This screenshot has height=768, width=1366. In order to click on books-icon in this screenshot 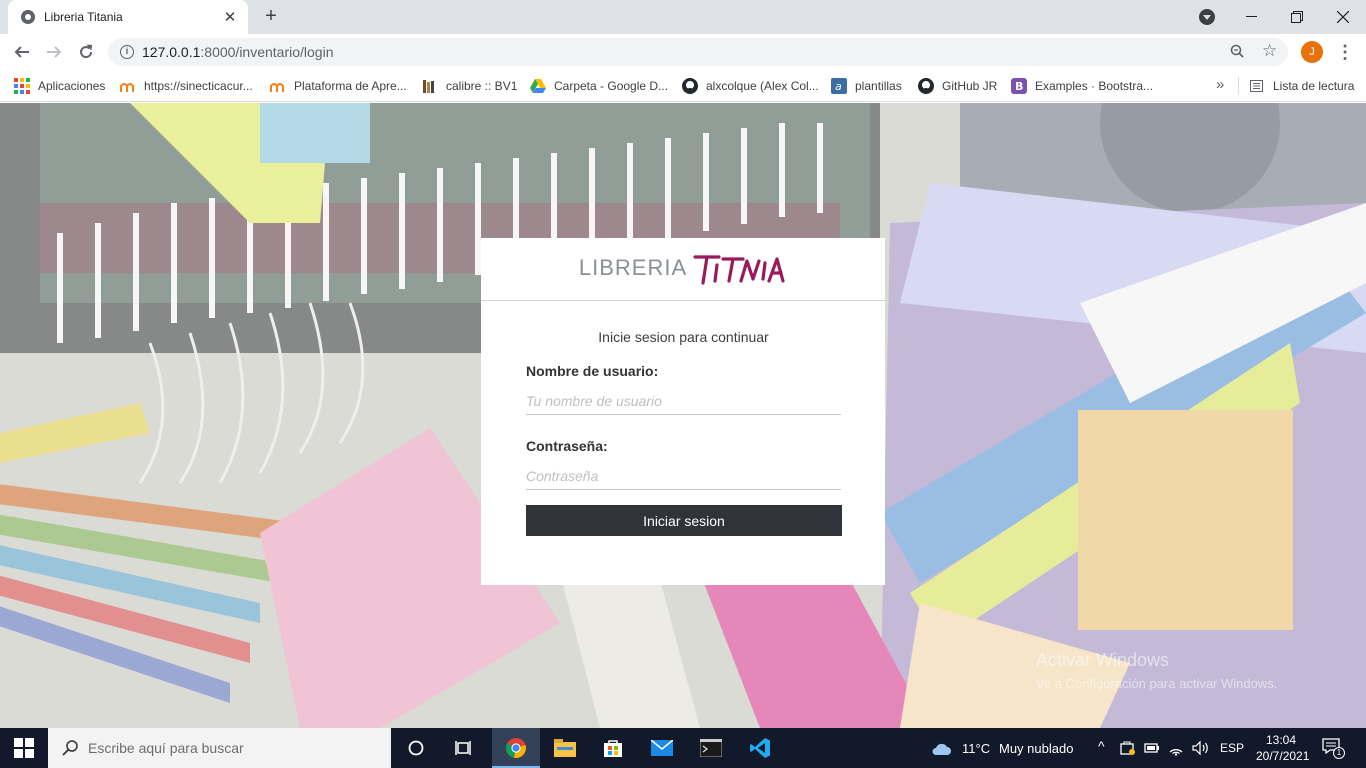, I will do `click(430, 86)`.